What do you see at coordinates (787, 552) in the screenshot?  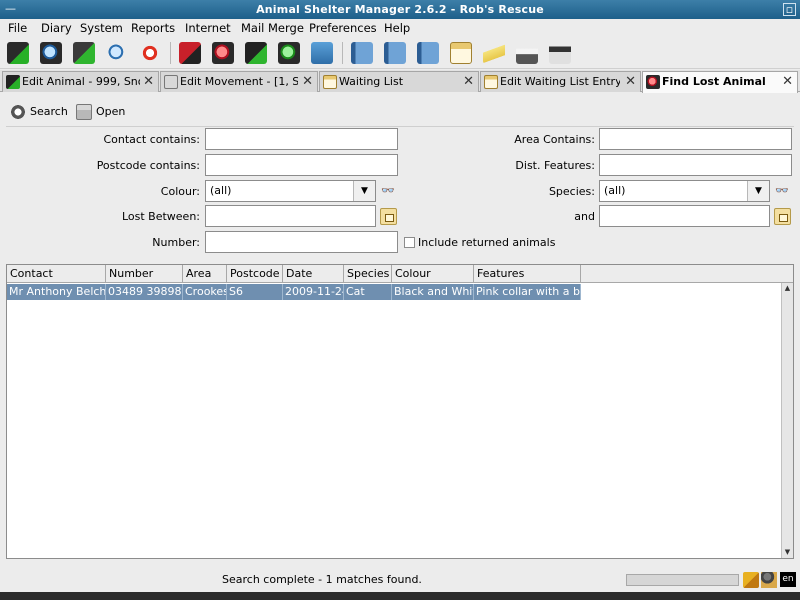 I see `scroll-down-icon: ▼` at bounding box center [787, 552].